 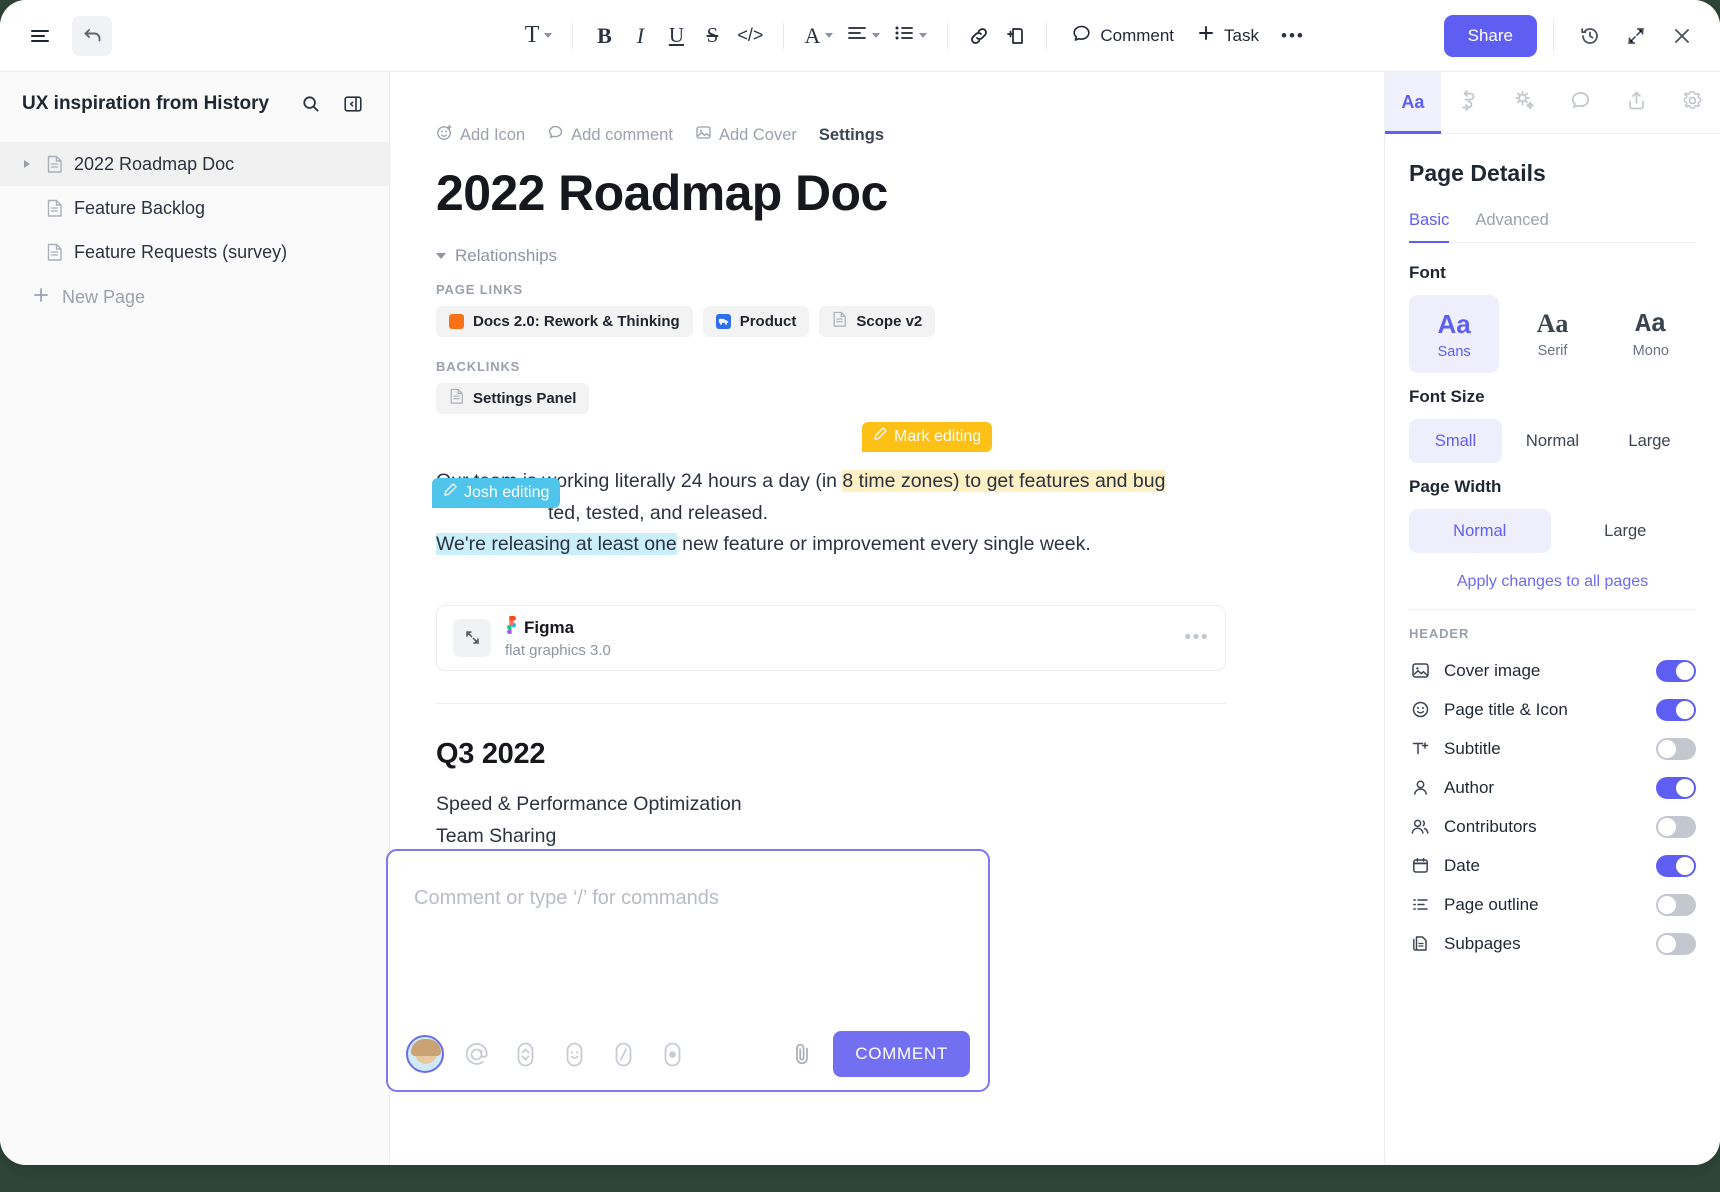 I want to click on task-button: Task, so click(x=1227, y=36).